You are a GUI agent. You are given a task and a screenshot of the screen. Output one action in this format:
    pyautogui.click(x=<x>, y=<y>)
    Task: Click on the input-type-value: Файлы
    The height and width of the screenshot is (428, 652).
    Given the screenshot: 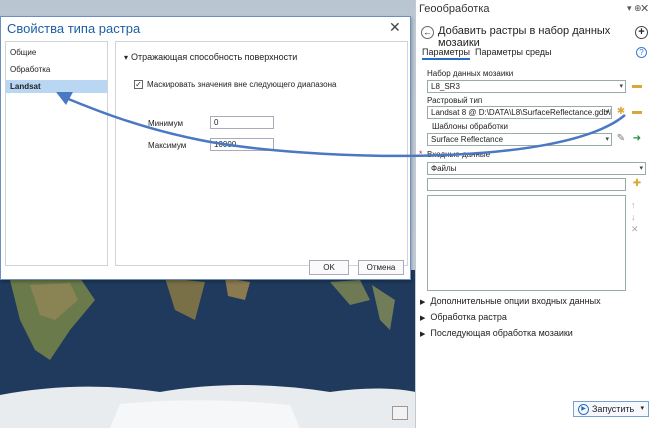 What is the action you would take?
    pyautogui.click(x=444, y=168)
    